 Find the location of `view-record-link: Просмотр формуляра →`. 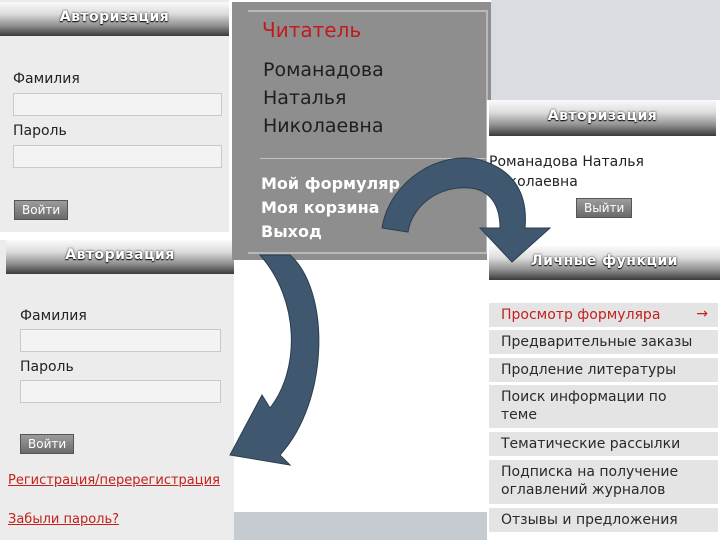

view-record-link: Просмотр формуляра → is located at coordinates (603, 315).